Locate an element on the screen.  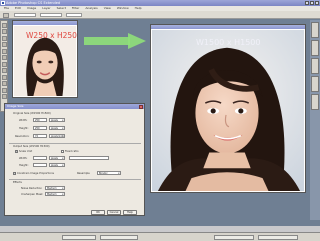
enlarge-arrow-icon is located at coordinates (115, 41).